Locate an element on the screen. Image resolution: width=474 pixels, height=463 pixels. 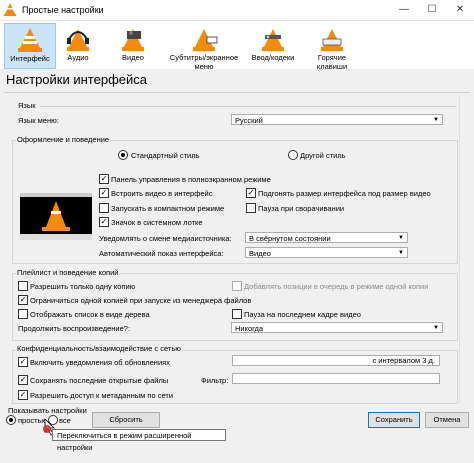
systray-label: Значок в системном лотке is located at coordinates (157, 222).